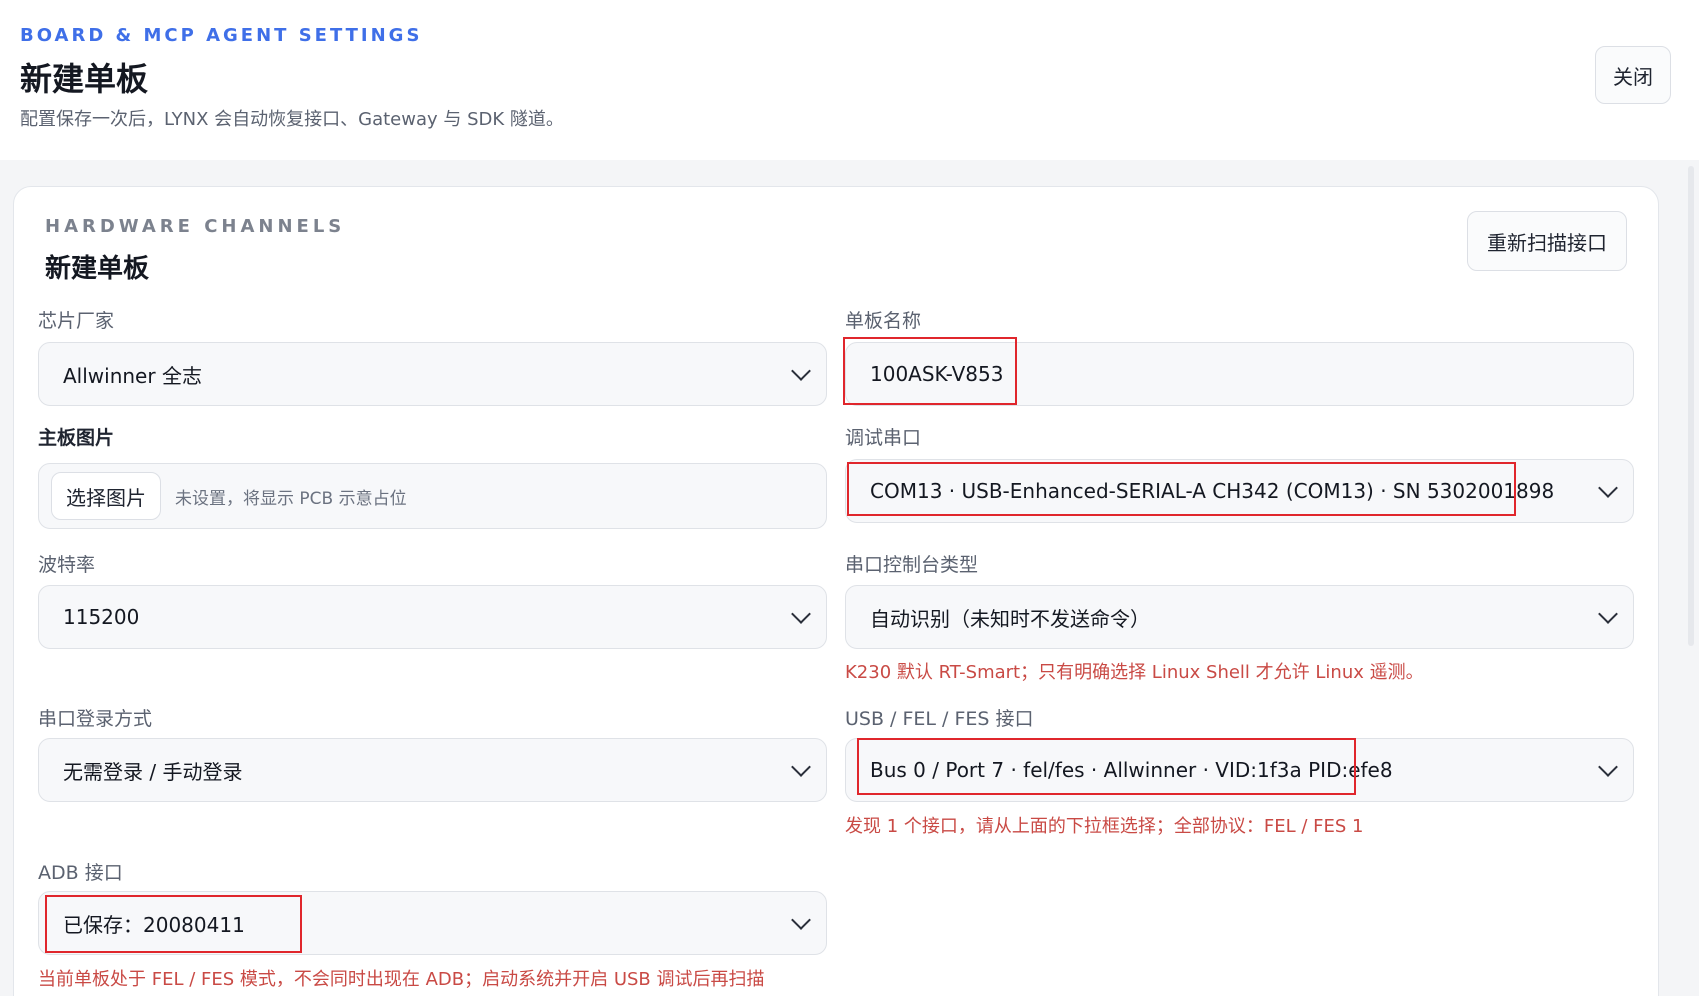 The height and width of the screenshot is (996, 1699). What do you see at coordinates (432, 617) in the screenshot?
I see `baud-rate-select: 115200` at bounding box center [432, 617].